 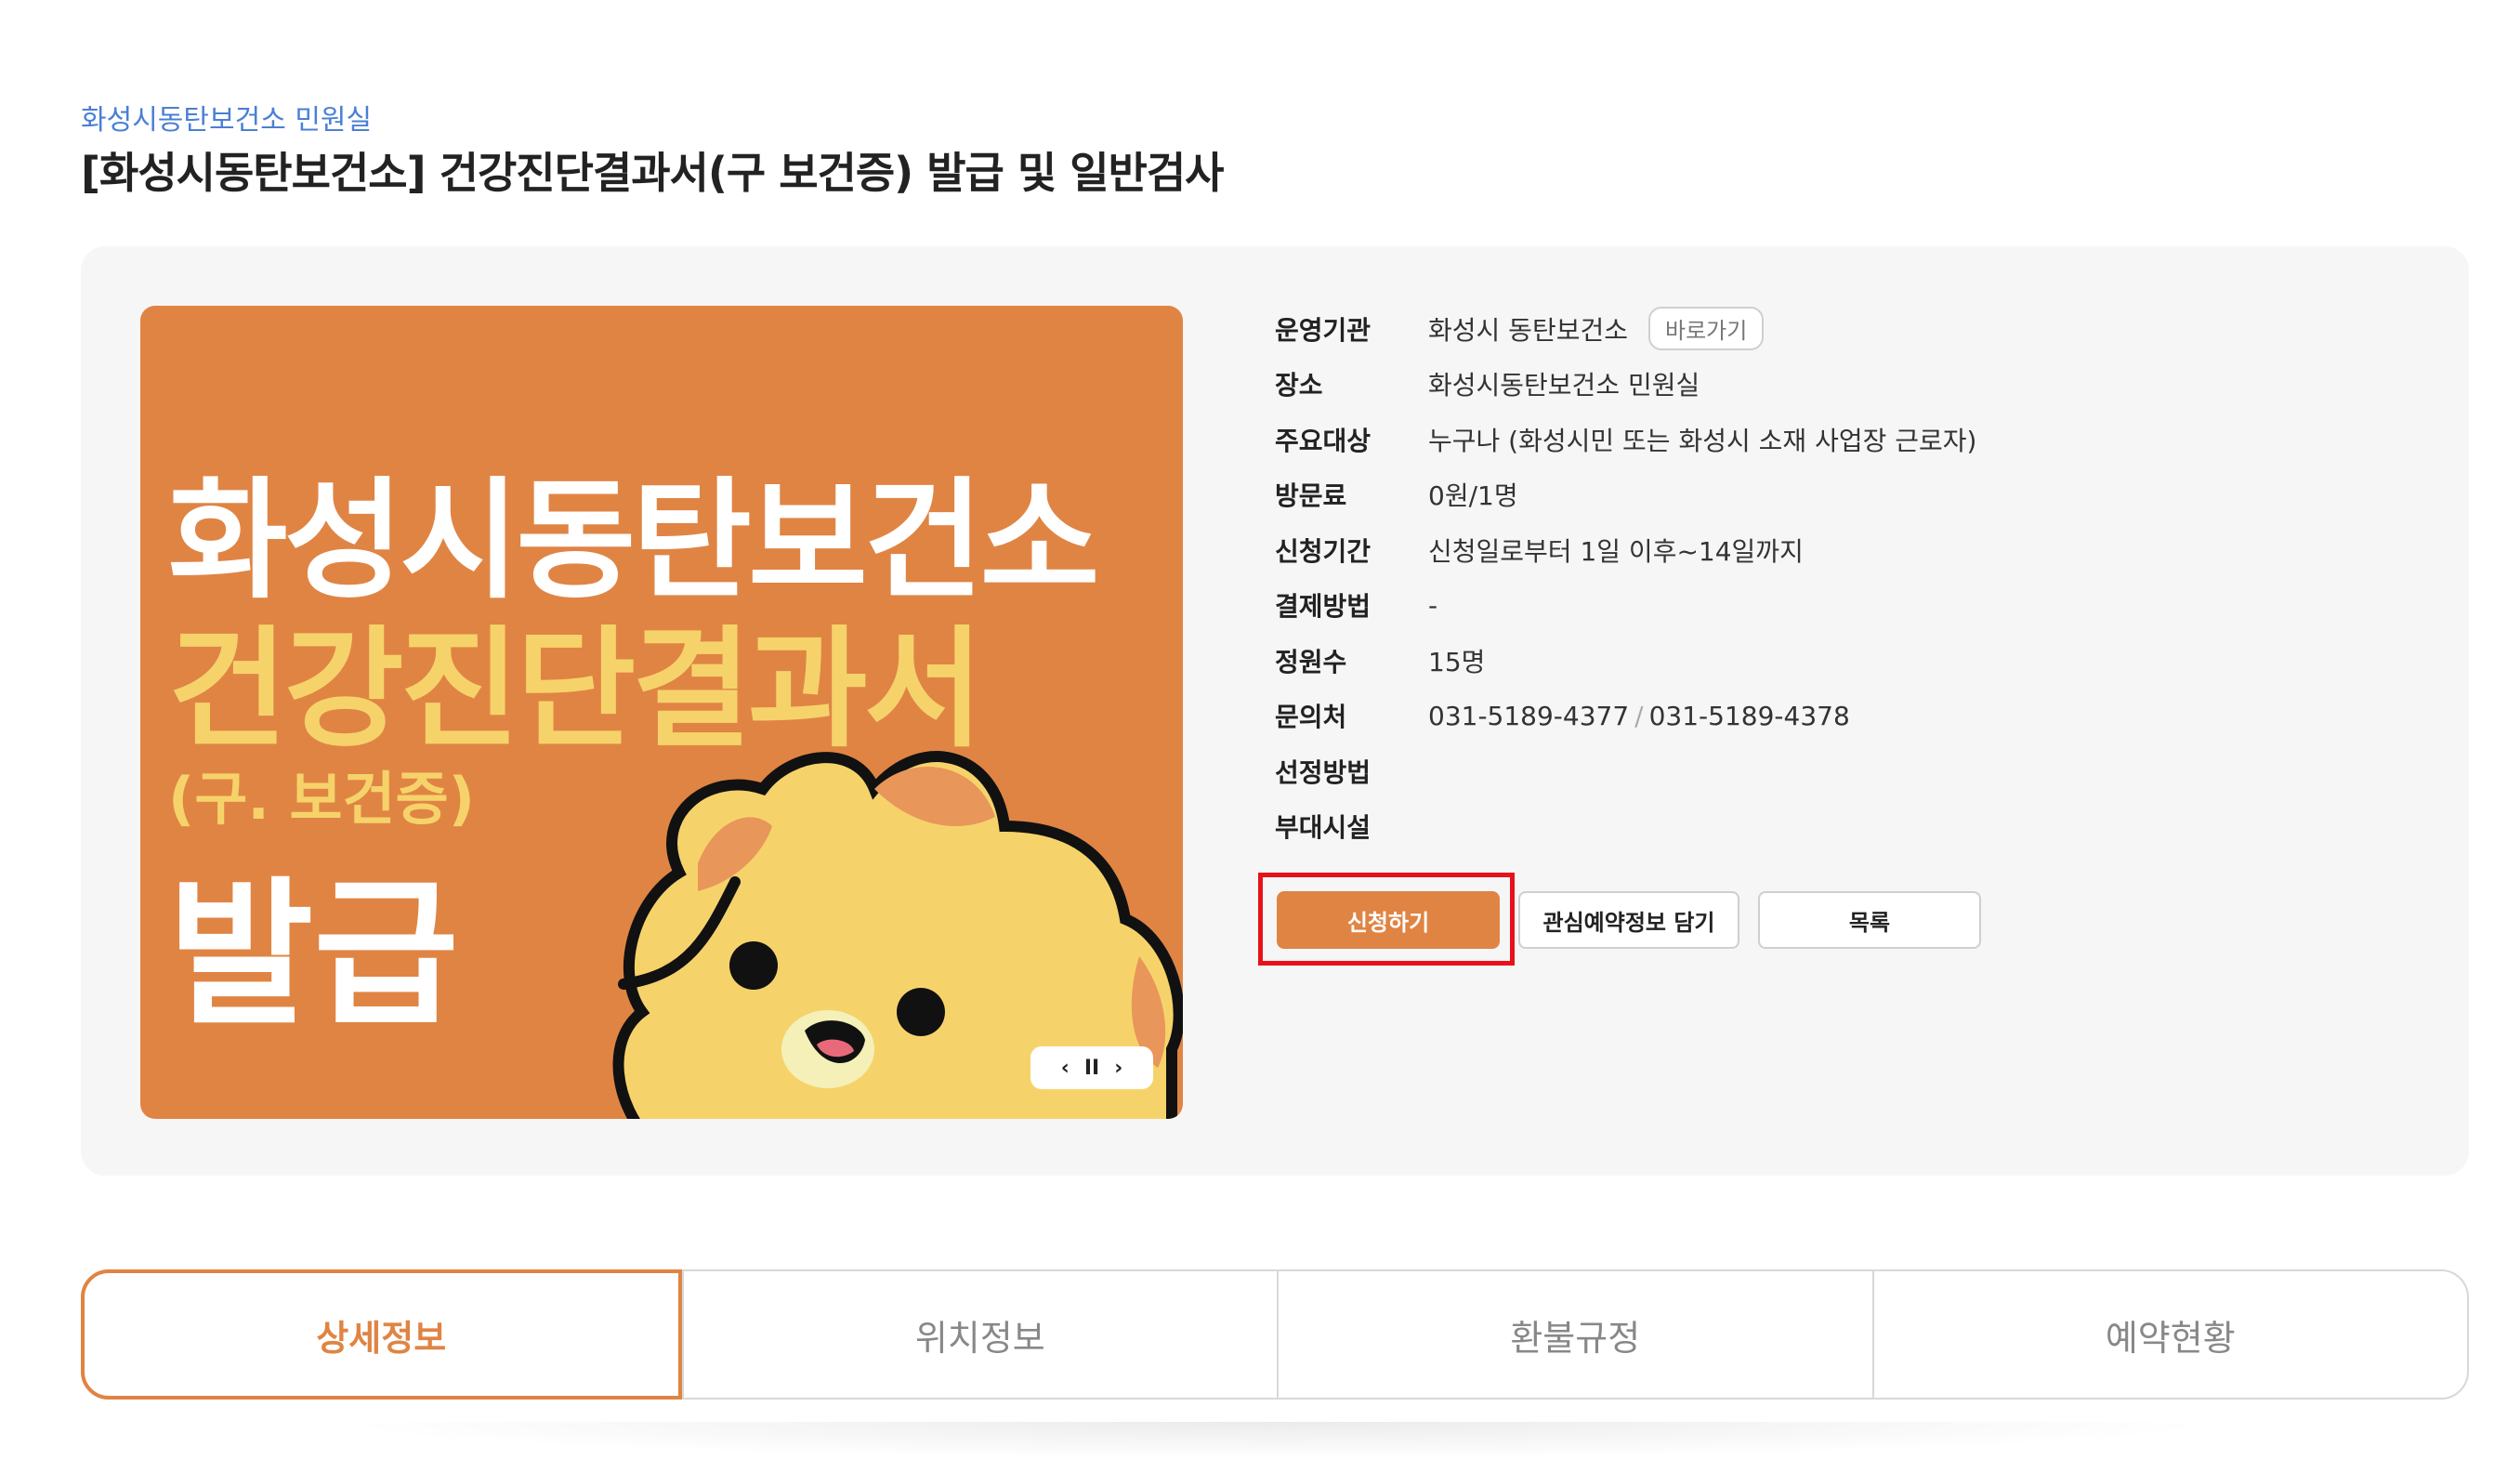 What do you see at coordinates (1323, 551) in the screenshot?
I see `period-label: 신청기간` at bounding box center [1323, 551].